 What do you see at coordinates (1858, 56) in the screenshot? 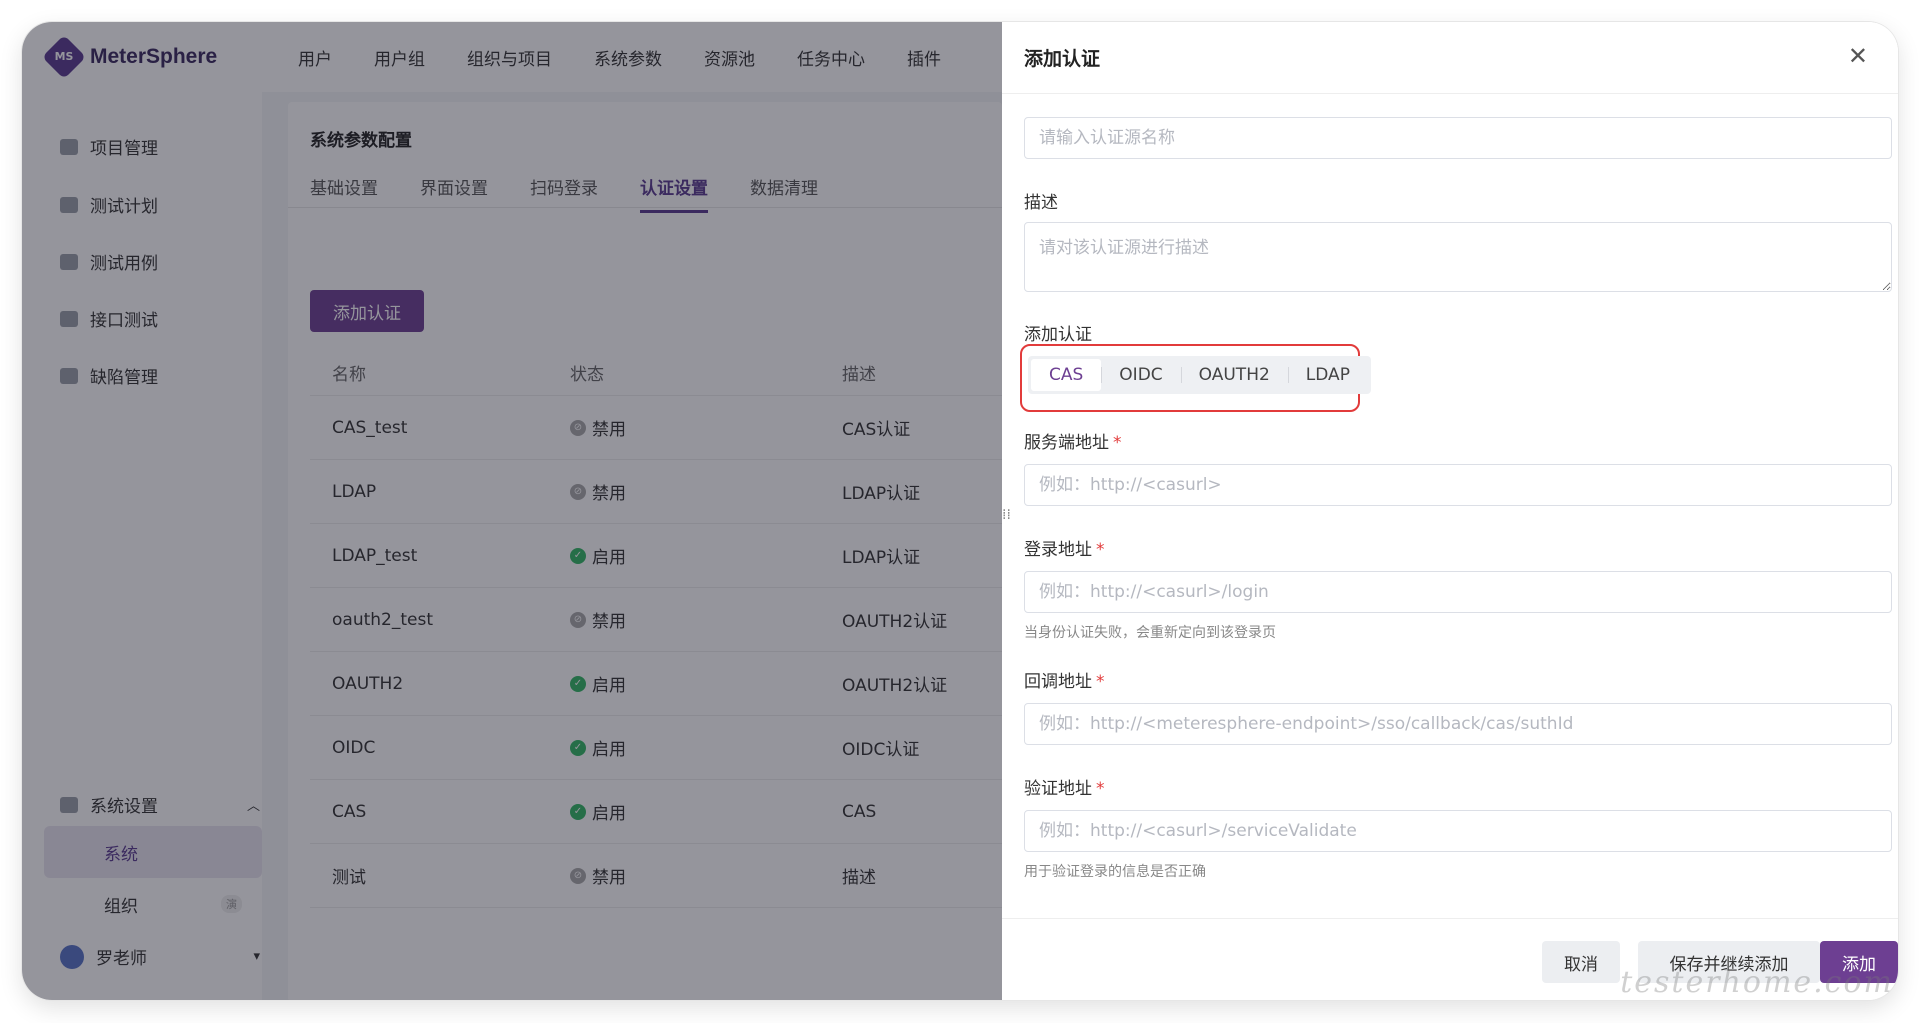
I see `close-icon: ✕` at bounding box center [1858, 56].